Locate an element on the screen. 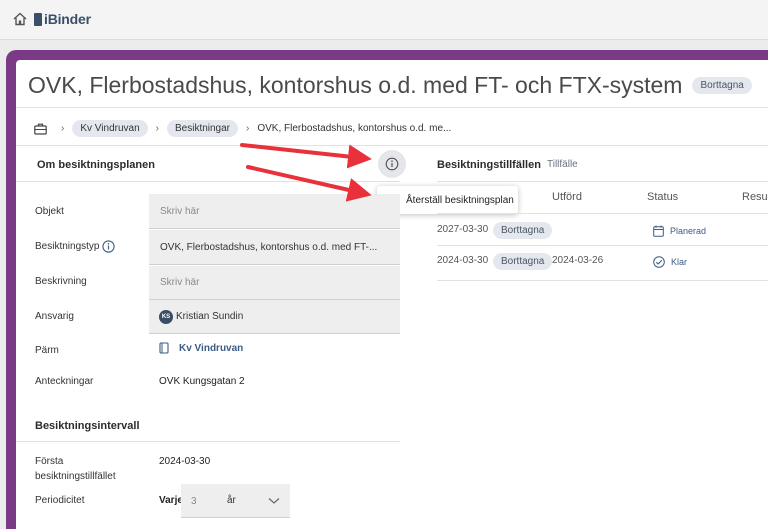 The height and width of the screenshot is (529, 768). anteckningar-label: Anteckningar is located at coordinates (64, 381).